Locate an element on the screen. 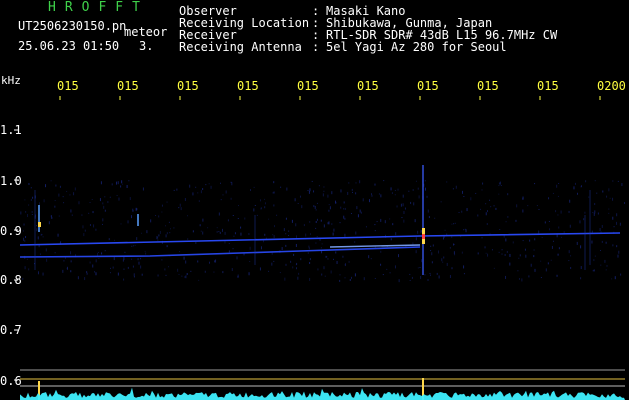  y-tick-label: 0.7 is located at coordinates (11, 330).